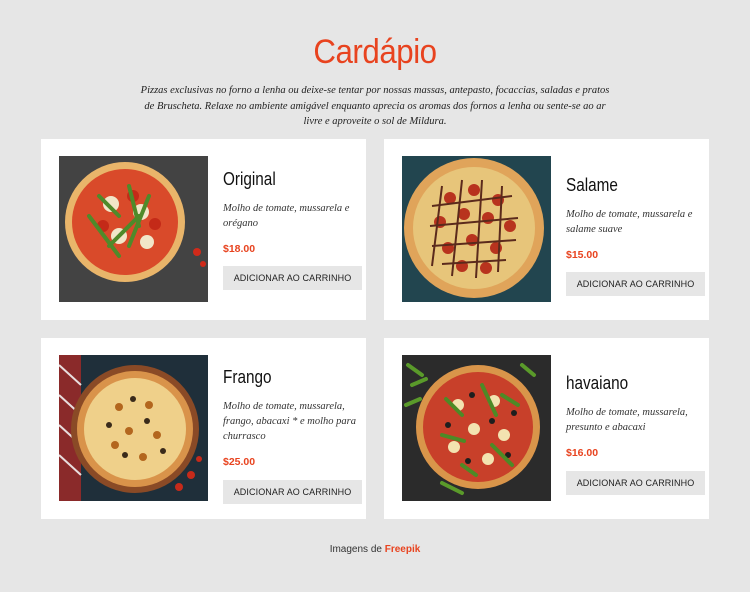 The height and width of the screenshot is (592, 750). Describe the element at coordinates (247, 377) in the screenshot. I see `item-name: Frango` at that location.